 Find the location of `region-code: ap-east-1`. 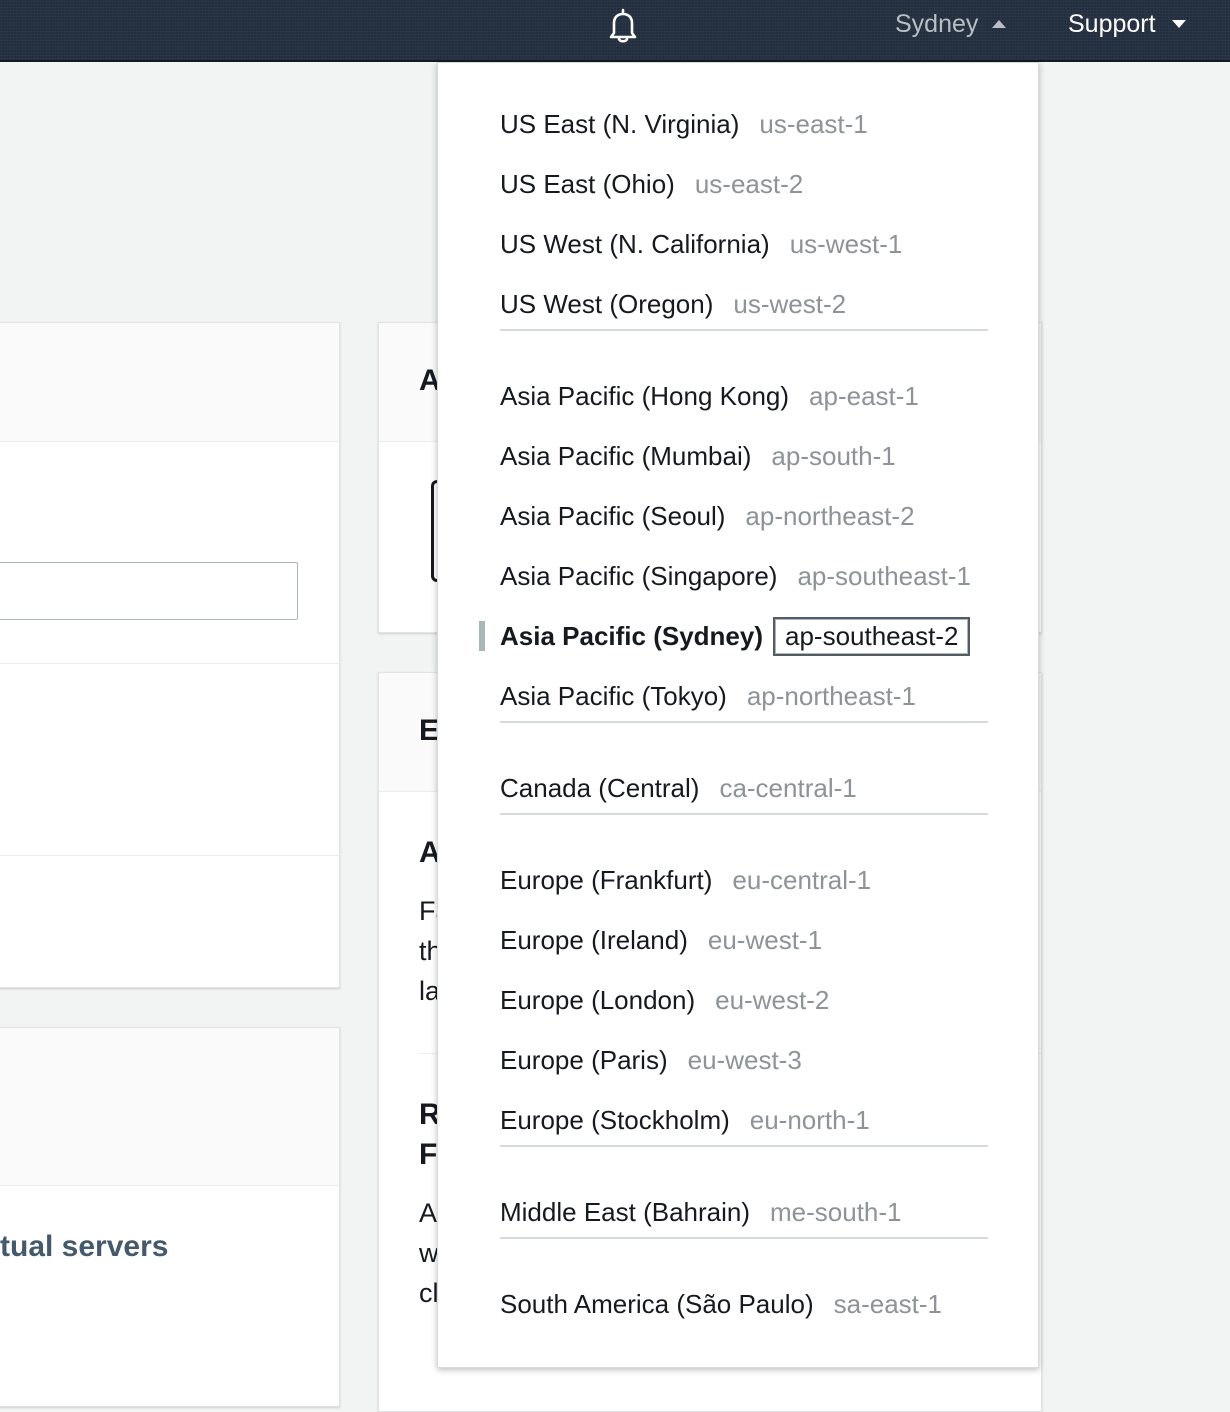

region-code: ap-east-1 is located at coordinates (864, 395).